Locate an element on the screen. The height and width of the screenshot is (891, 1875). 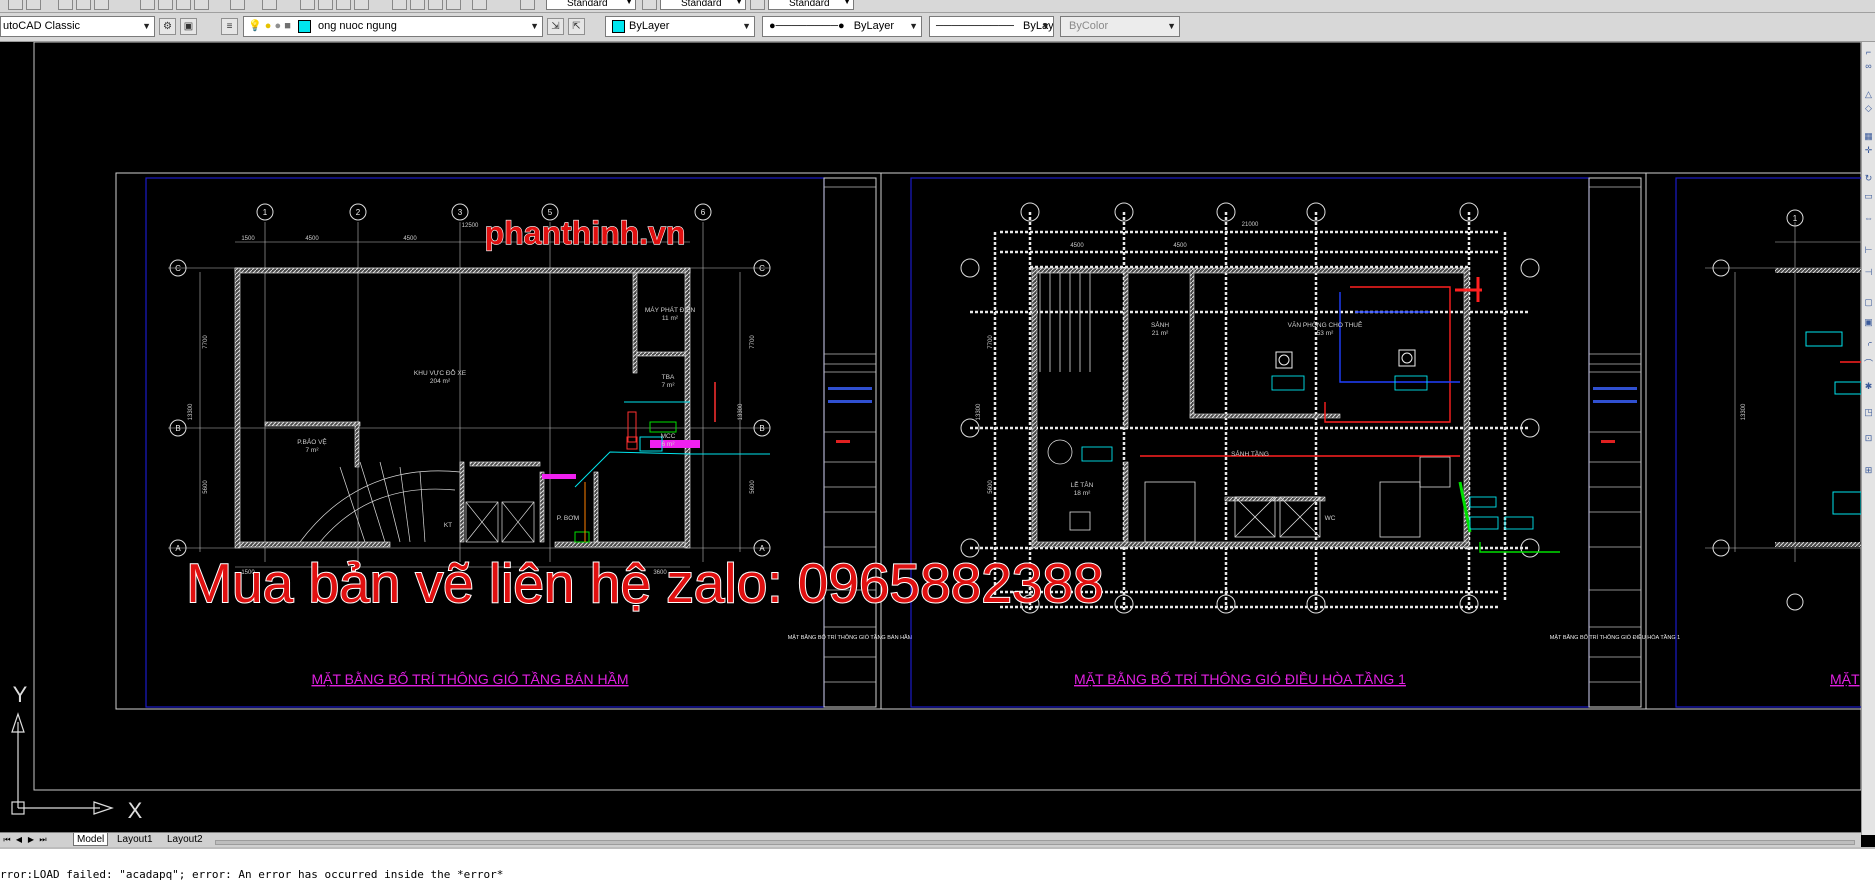
workspace-settings-icon: ⚙ is located at coordinates (167, 26).